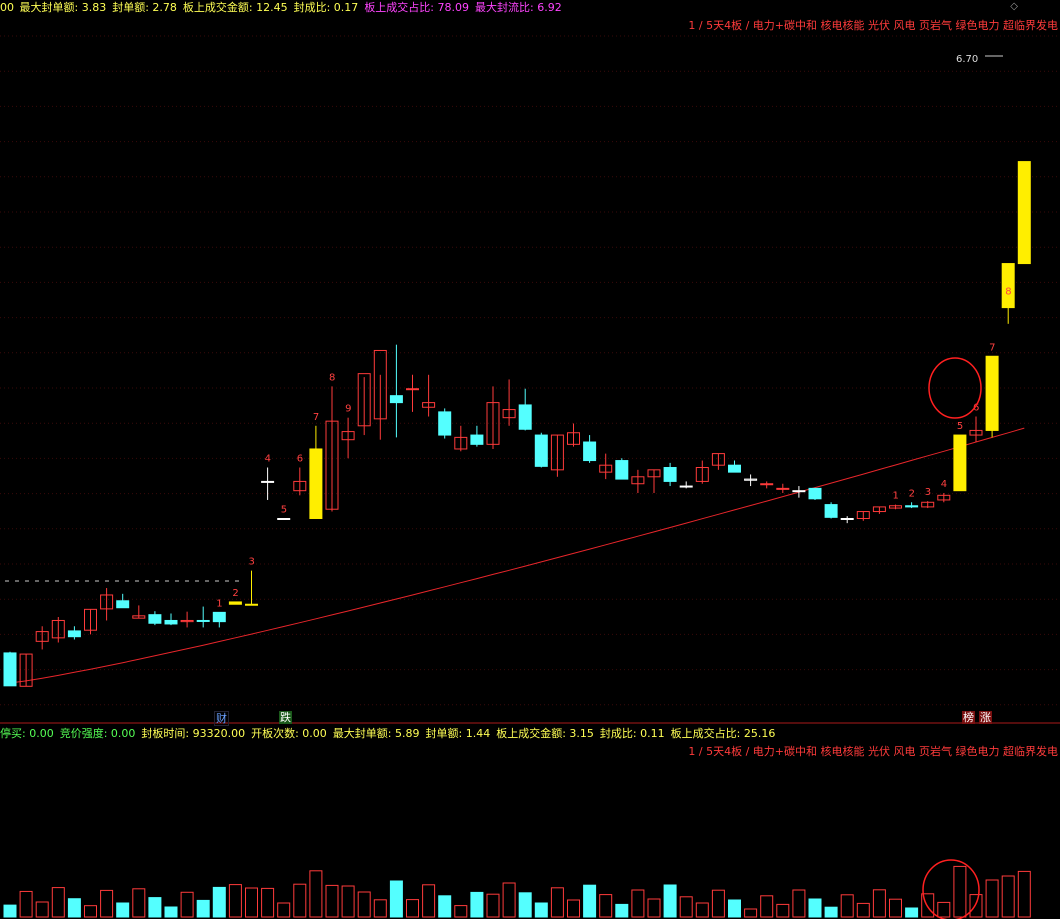  What do you see at coordinates (221, 718) in the screenshot?
I see `finance-flag: 财` at bounding box center [221, 718].